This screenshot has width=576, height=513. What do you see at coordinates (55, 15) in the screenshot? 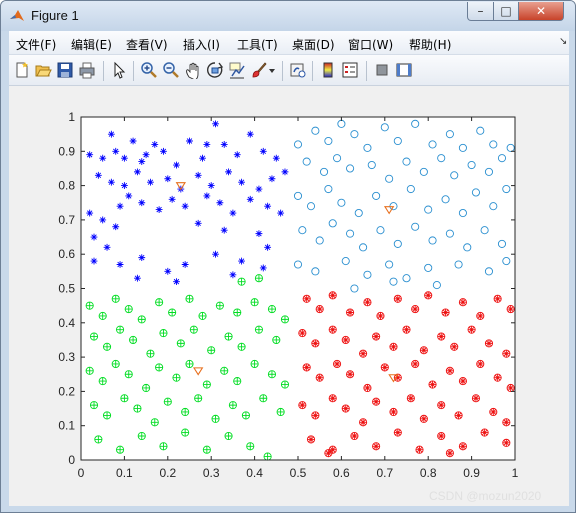
I see `window-title: Figure 1` at bounding box center [55, 15].